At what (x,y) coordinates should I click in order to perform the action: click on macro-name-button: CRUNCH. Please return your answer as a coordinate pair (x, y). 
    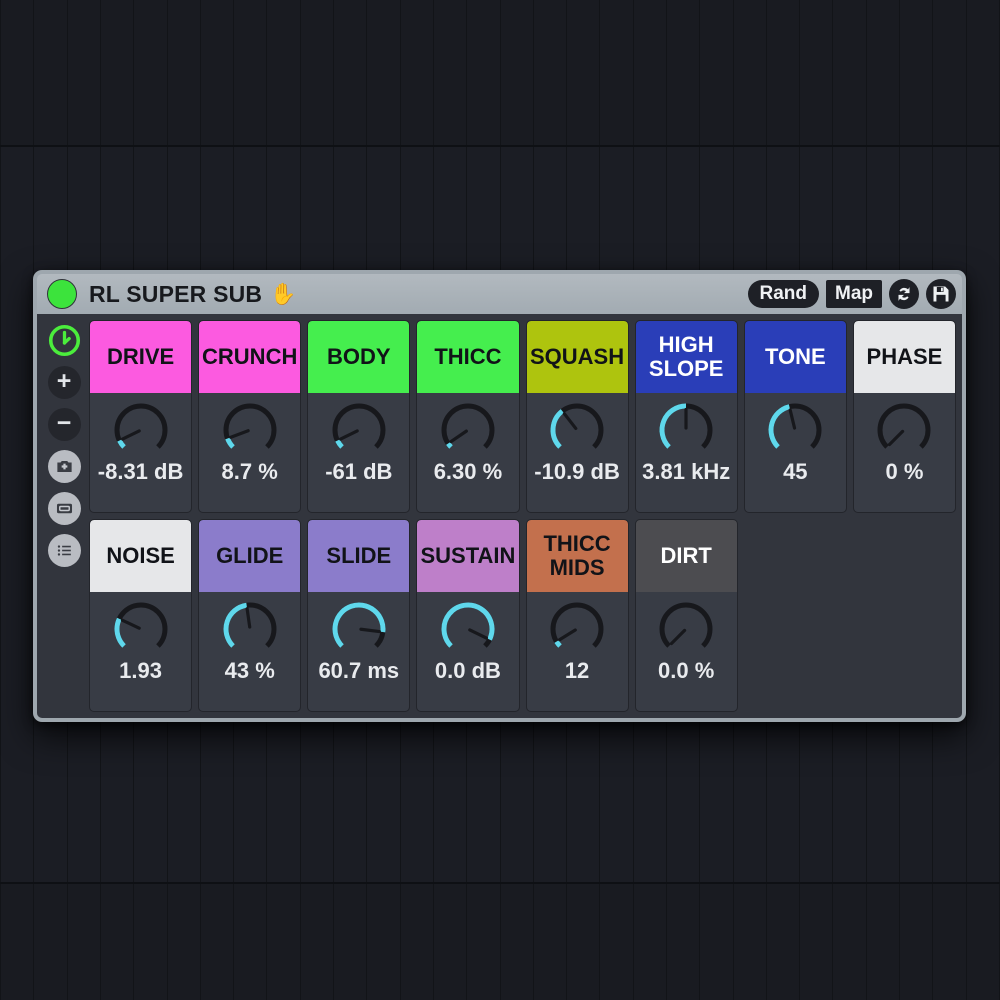
    Looking at the image, I should click on (250, 357).